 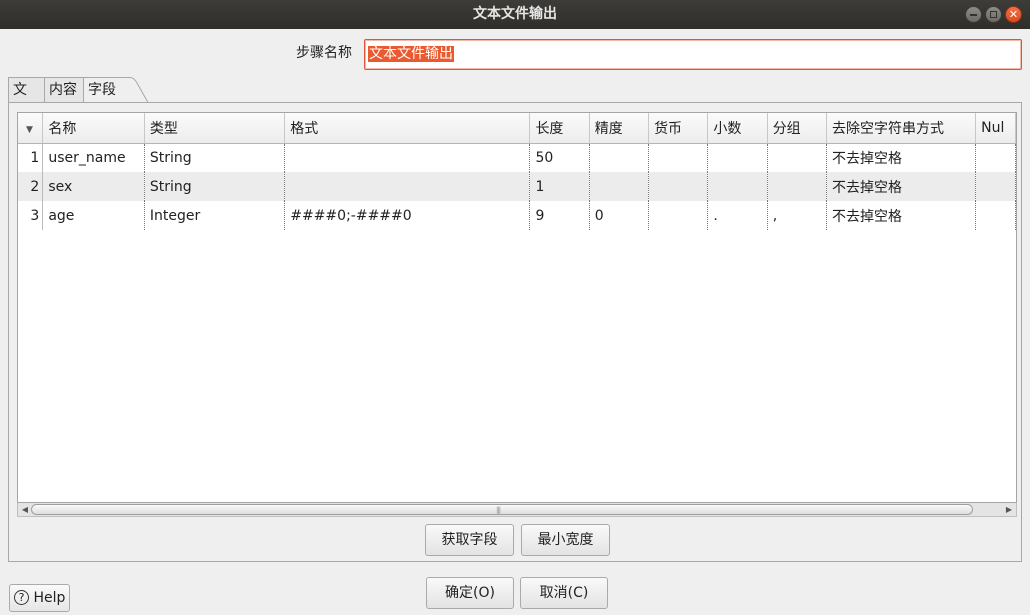 I want to click on row-number: 1, so click(x=31, y=157).